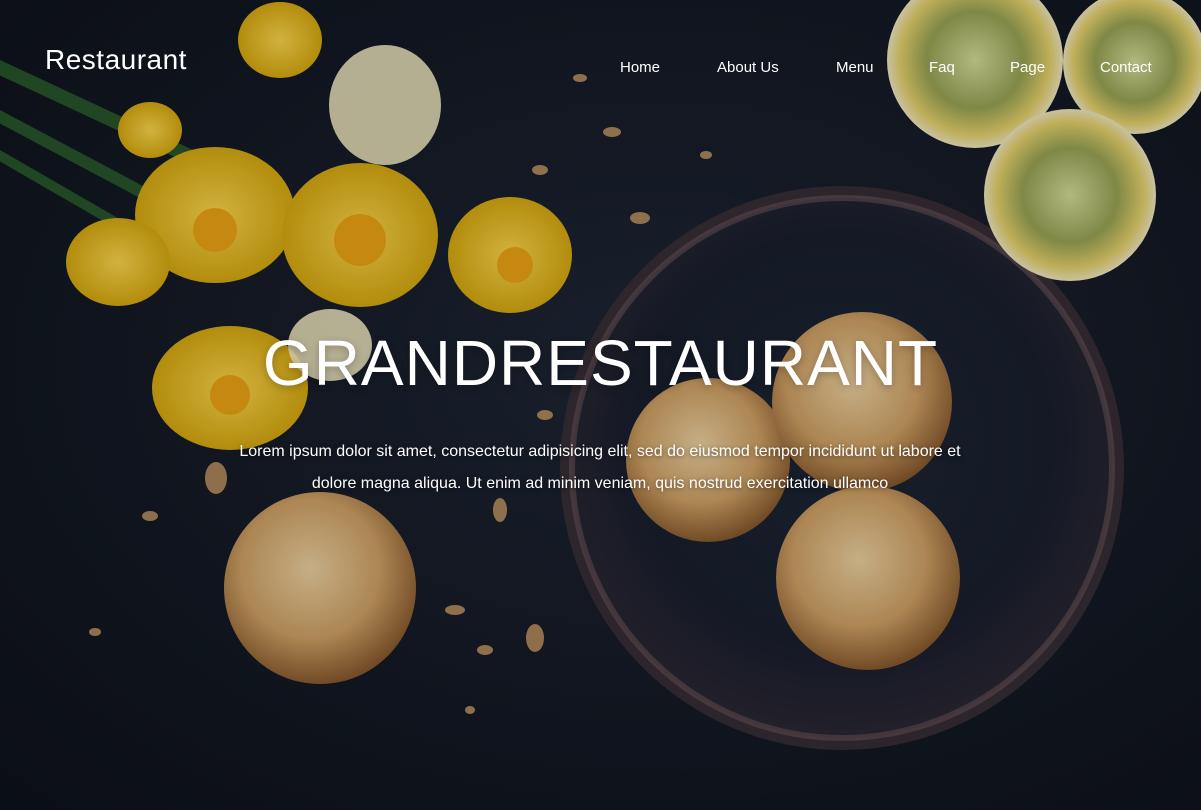  Describe the element at coordinates (855, 67) in the screenshot. I see `nav-menu: Menu` at that location.